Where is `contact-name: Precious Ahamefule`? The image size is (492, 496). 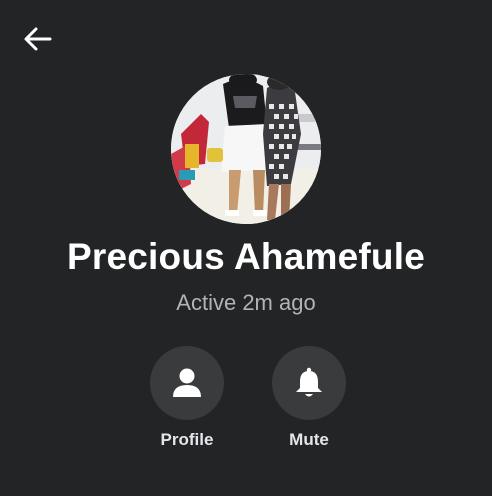 contact-name: Precious Ahamefule is located at coordinates (246, 256).